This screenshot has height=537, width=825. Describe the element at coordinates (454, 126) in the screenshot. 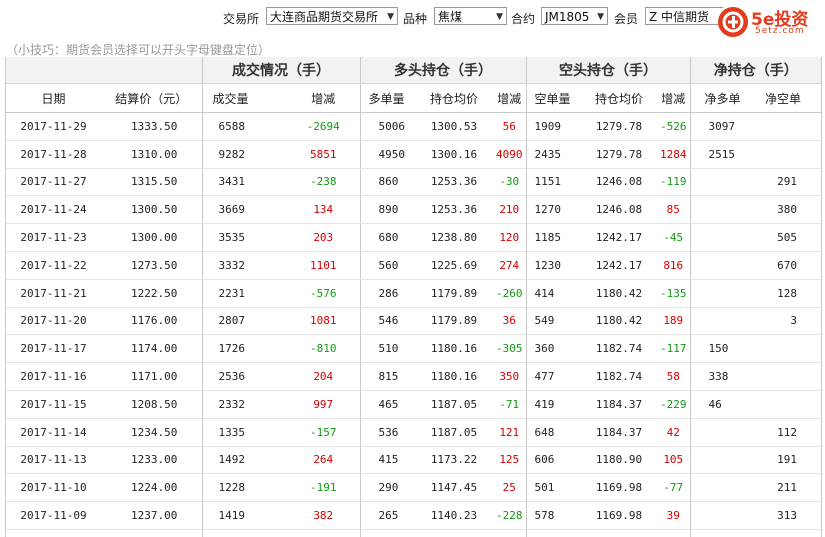

I see `long-avg-price-cell: 1300.53` at that location.